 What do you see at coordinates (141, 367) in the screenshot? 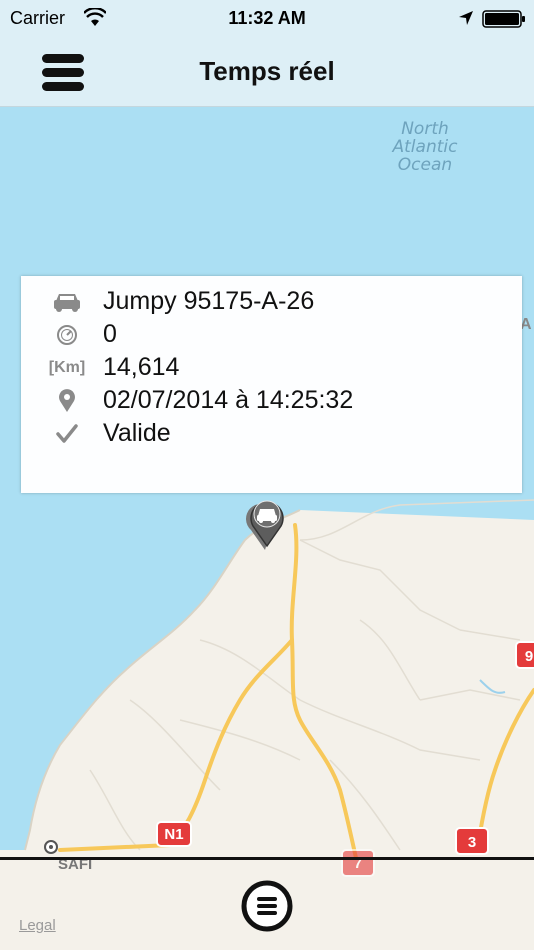
I see `distance-value: 14,614` at bounding box center [141, 367].